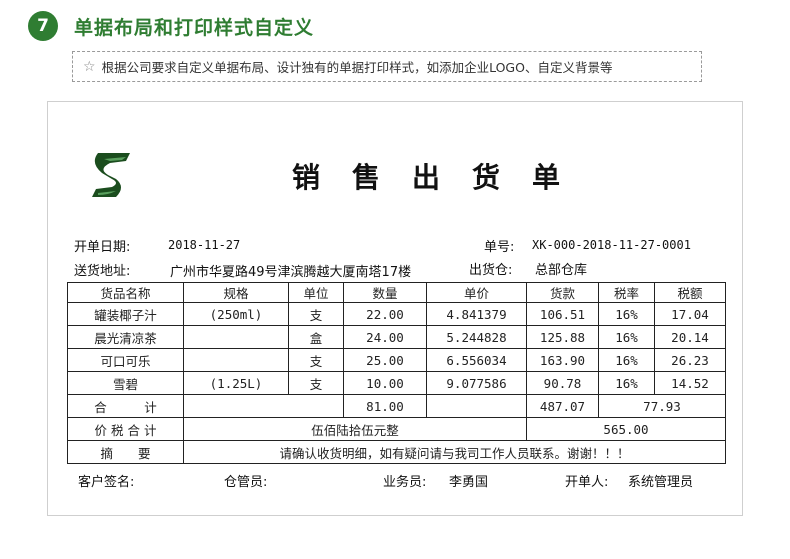  I want to click on table-header-row: 货品名称 规格 单位 数量 单价 货款 税率 税额, so click(396, 292).